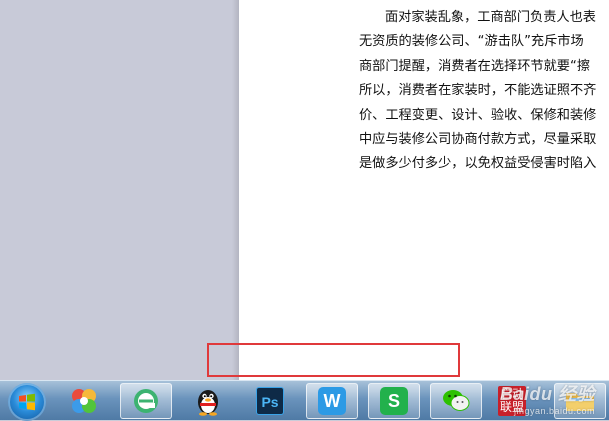 Image resolution: width=609 pixels, height=421 pixels. What do you see at coordinates (490, 17) in the screenshot?
I see `paragraph-line: 面对家装乱象，工商部门负责人也表` at bounding box center [490, 17].